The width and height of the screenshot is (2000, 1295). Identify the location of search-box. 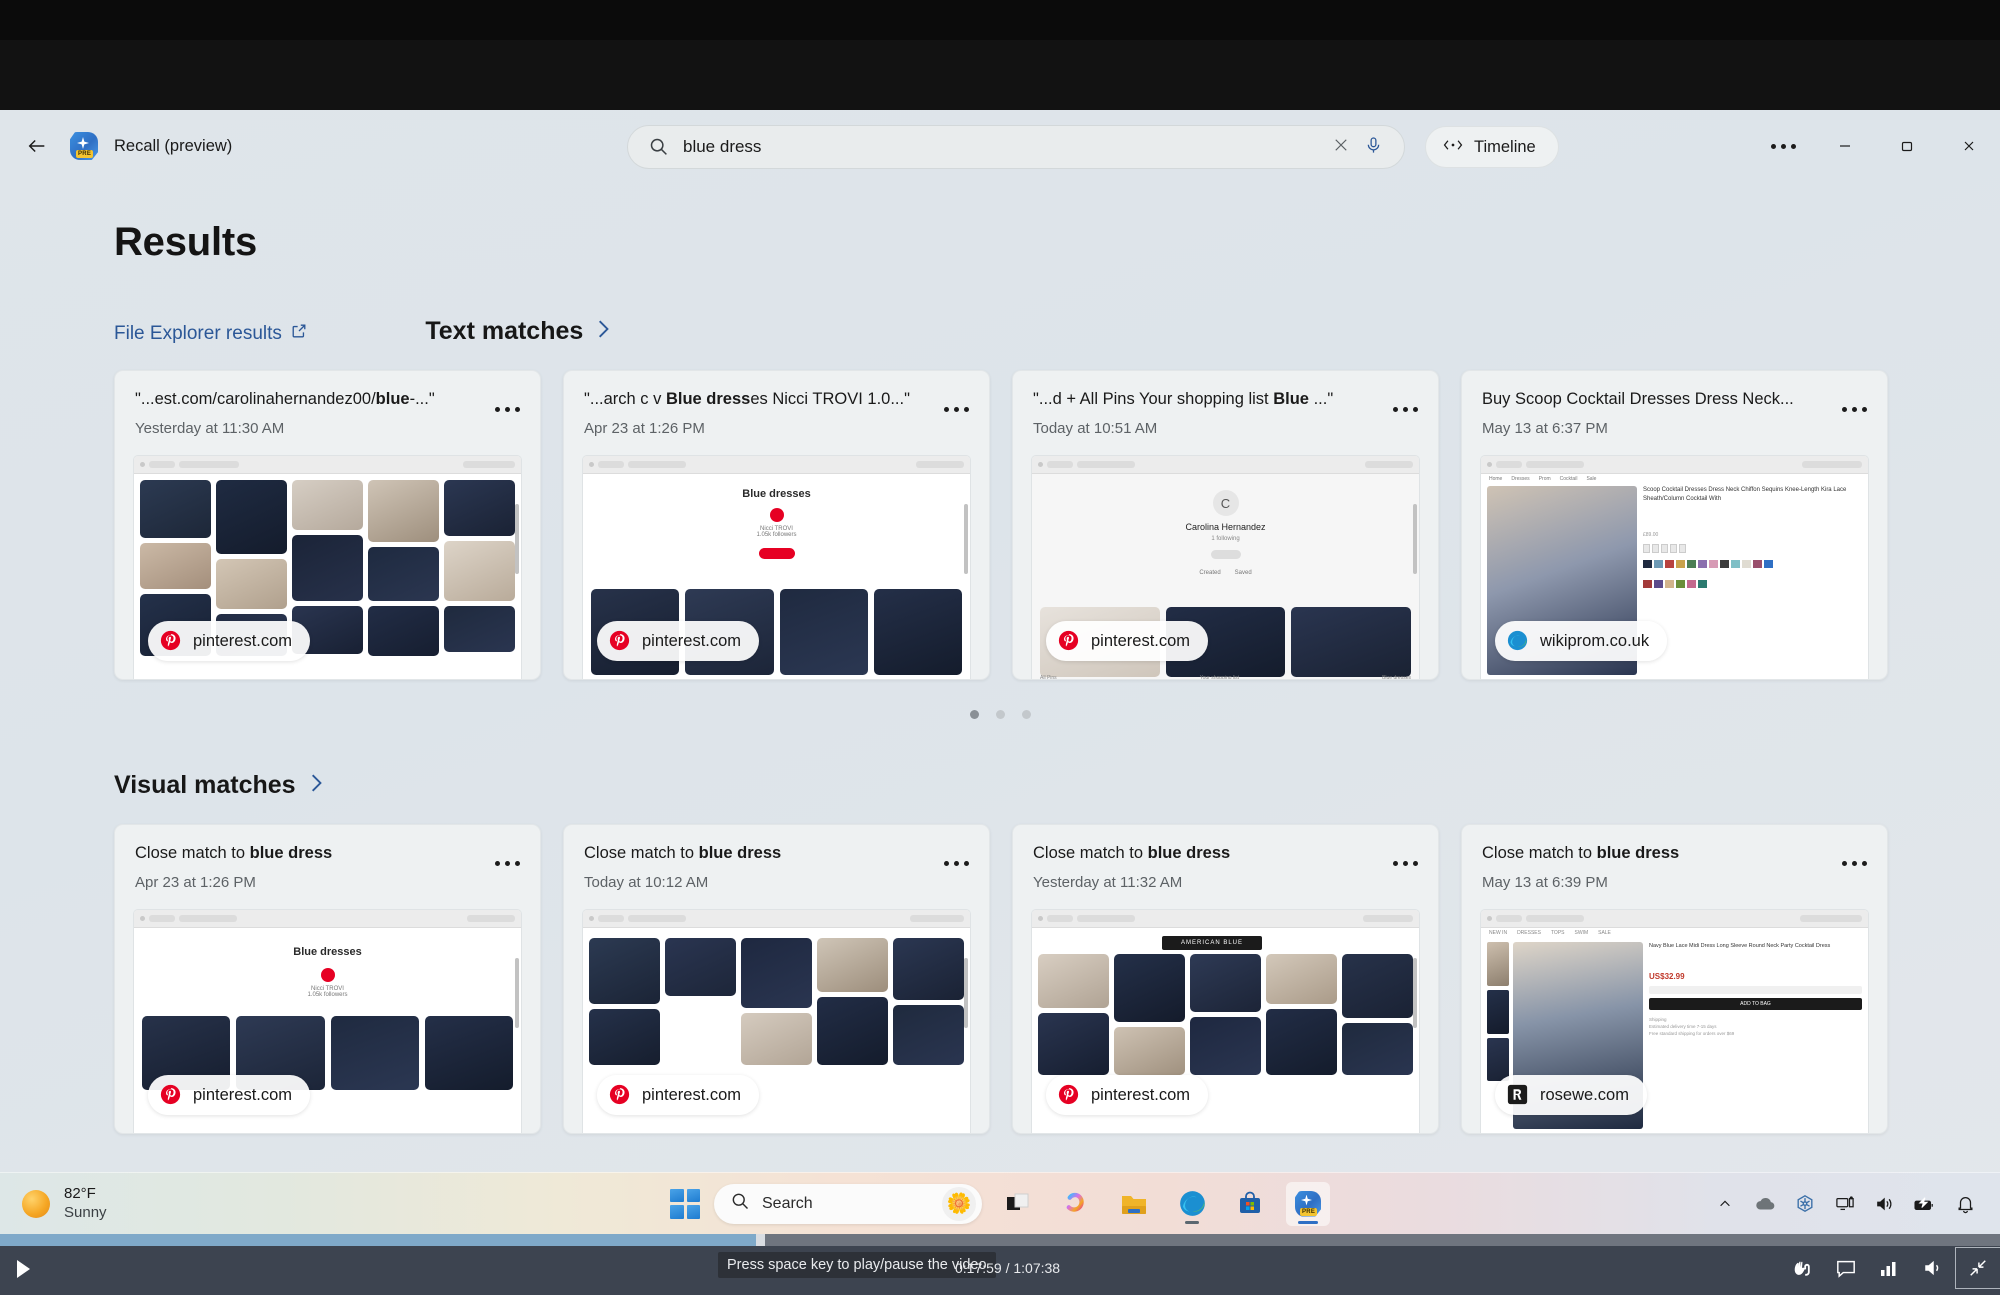
(1016, 147).